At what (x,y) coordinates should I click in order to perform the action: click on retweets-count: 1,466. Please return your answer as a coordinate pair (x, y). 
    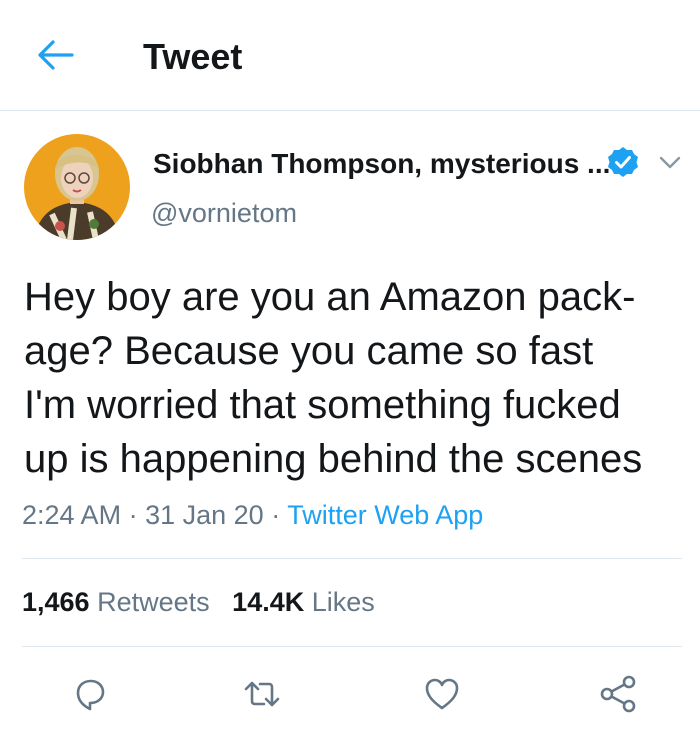
    Looking at the image, I should click on (56, 602).